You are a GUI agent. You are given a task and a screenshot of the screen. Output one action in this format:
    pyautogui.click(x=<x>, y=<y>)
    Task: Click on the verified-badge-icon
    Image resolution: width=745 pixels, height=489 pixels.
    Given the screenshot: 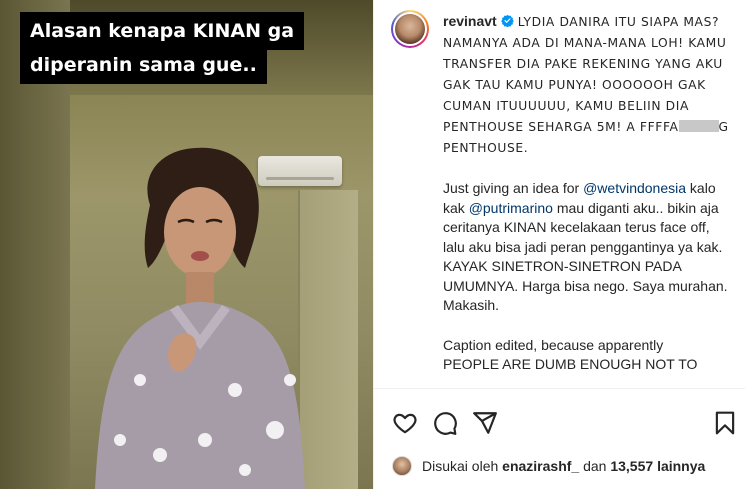 What is the action you would take?
    pyautogui.click(x=507, y=20)
    